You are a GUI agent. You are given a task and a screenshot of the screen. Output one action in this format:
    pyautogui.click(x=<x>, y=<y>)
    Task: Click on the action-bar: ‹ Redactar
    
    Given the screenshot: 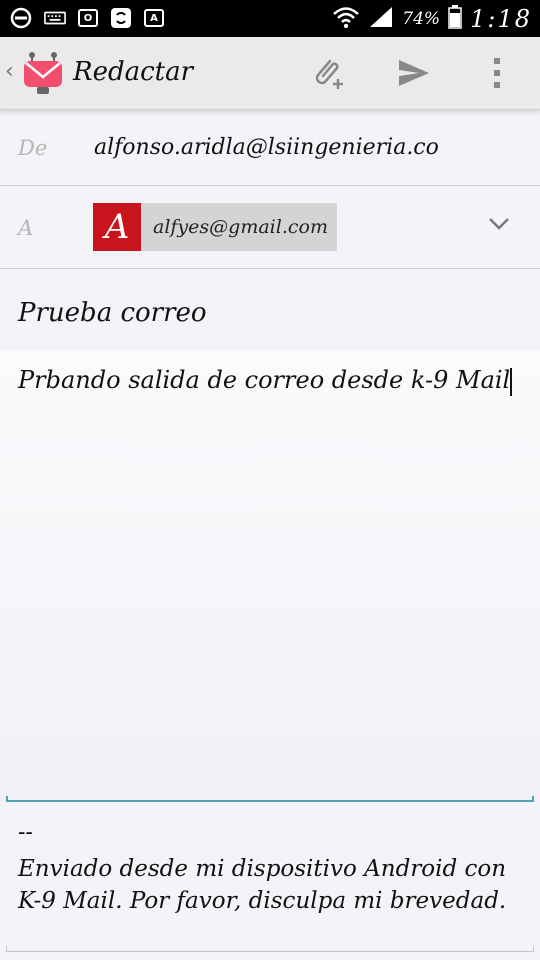 What is the action you would take?
    pyautogui.click(x=270, y=73)
    